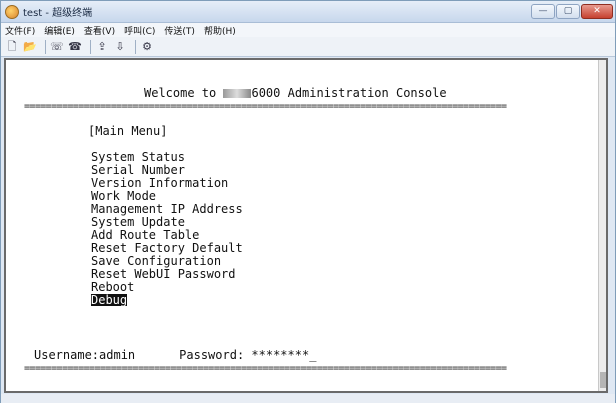 This screenshot has height=403, width=616. I want to click on menu-item-system-status: System Status, so click(138, 157).